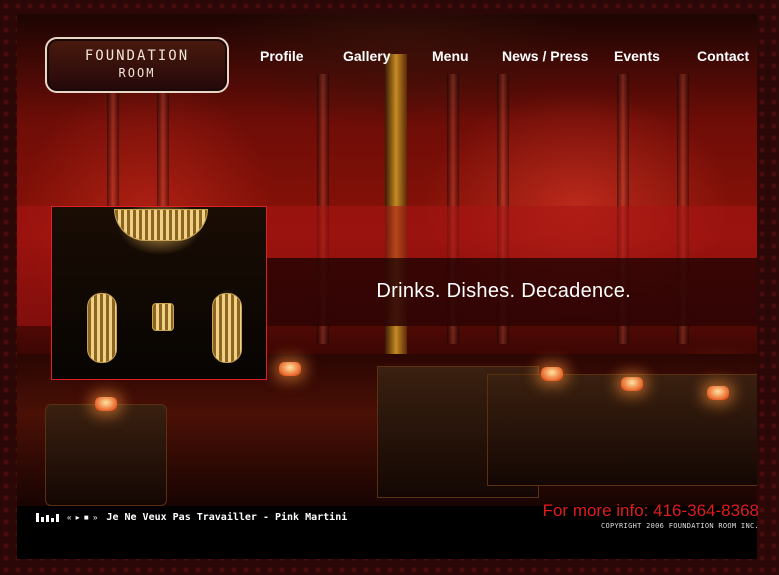 The width and height of the screenshot is (779, 575). Describe the element at coordinates (159, 293) in the screenshot. I see `lanterns-photo` at that location.